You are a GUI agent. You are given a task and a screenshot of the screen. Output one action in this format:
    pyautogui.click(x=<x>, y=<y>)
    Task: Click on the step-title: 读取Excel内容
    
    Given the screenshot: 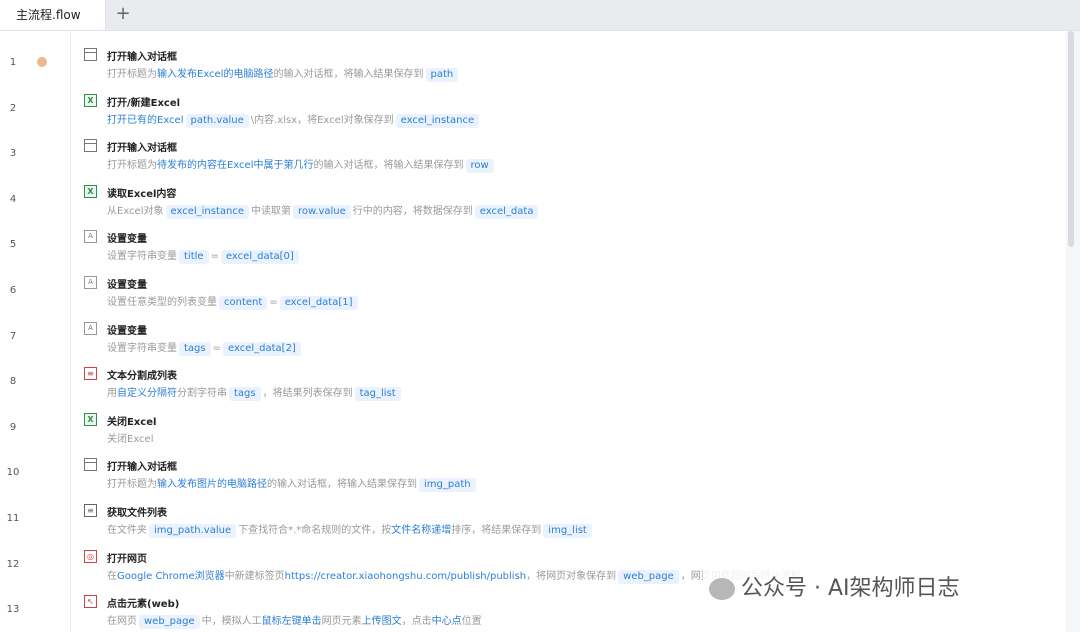 What is the action you would take?
    pyautogui.click(x=142, y=194)
    